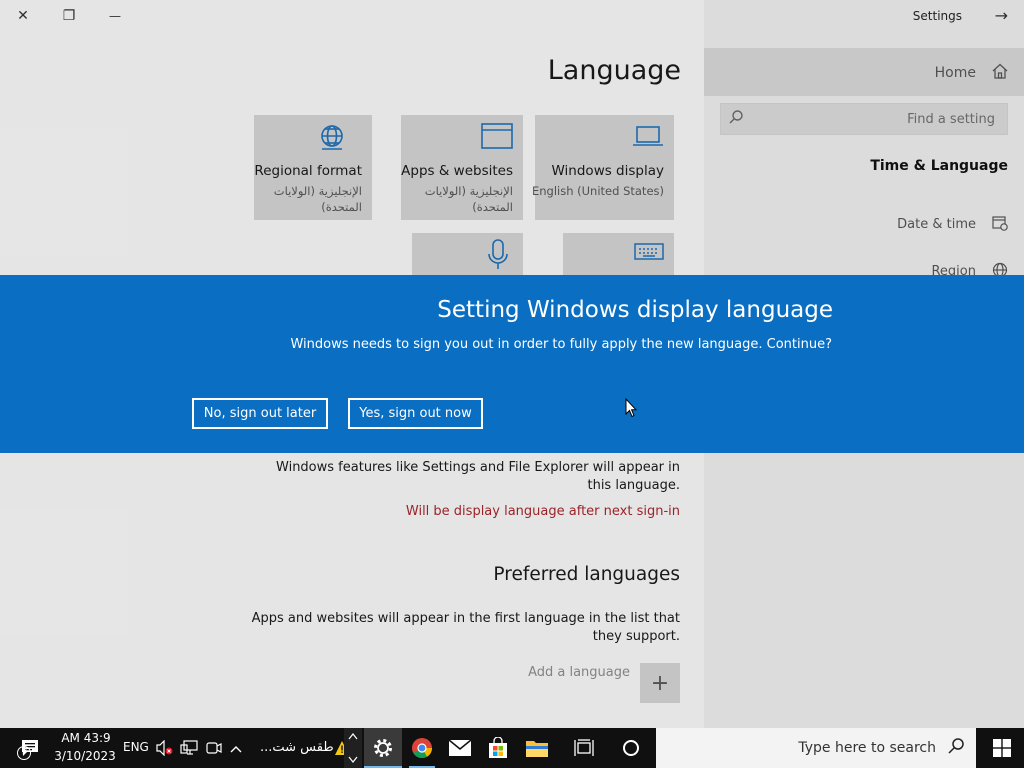 Image resolution: width=1024 pixels, height=768 pixels. I want to click on chevron-down-icon, so click(353, 759).